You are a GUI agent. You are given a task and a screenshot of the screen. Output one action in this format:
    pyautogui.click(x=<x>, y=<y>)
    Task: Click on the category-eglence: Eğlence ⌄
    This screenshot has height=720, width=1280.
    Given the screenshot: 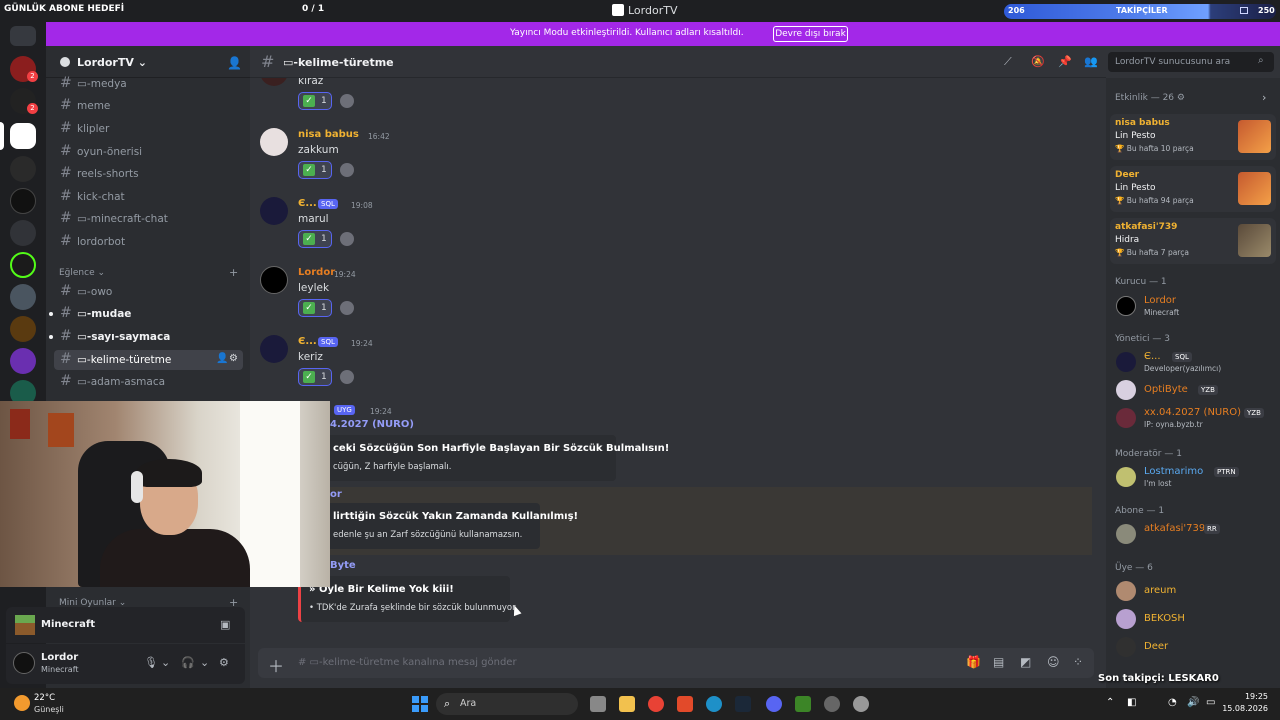 What is the action you would take?
    pyautogui.click(x=82, y=273)
    